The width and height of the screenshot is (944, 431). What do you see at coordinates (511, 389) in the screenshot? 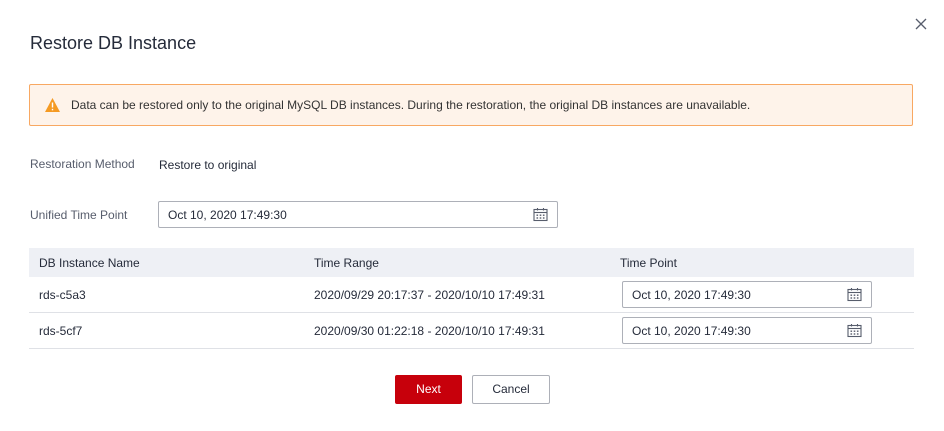
I see `cancel-button: Cancel` at bounding box center [511, 389].